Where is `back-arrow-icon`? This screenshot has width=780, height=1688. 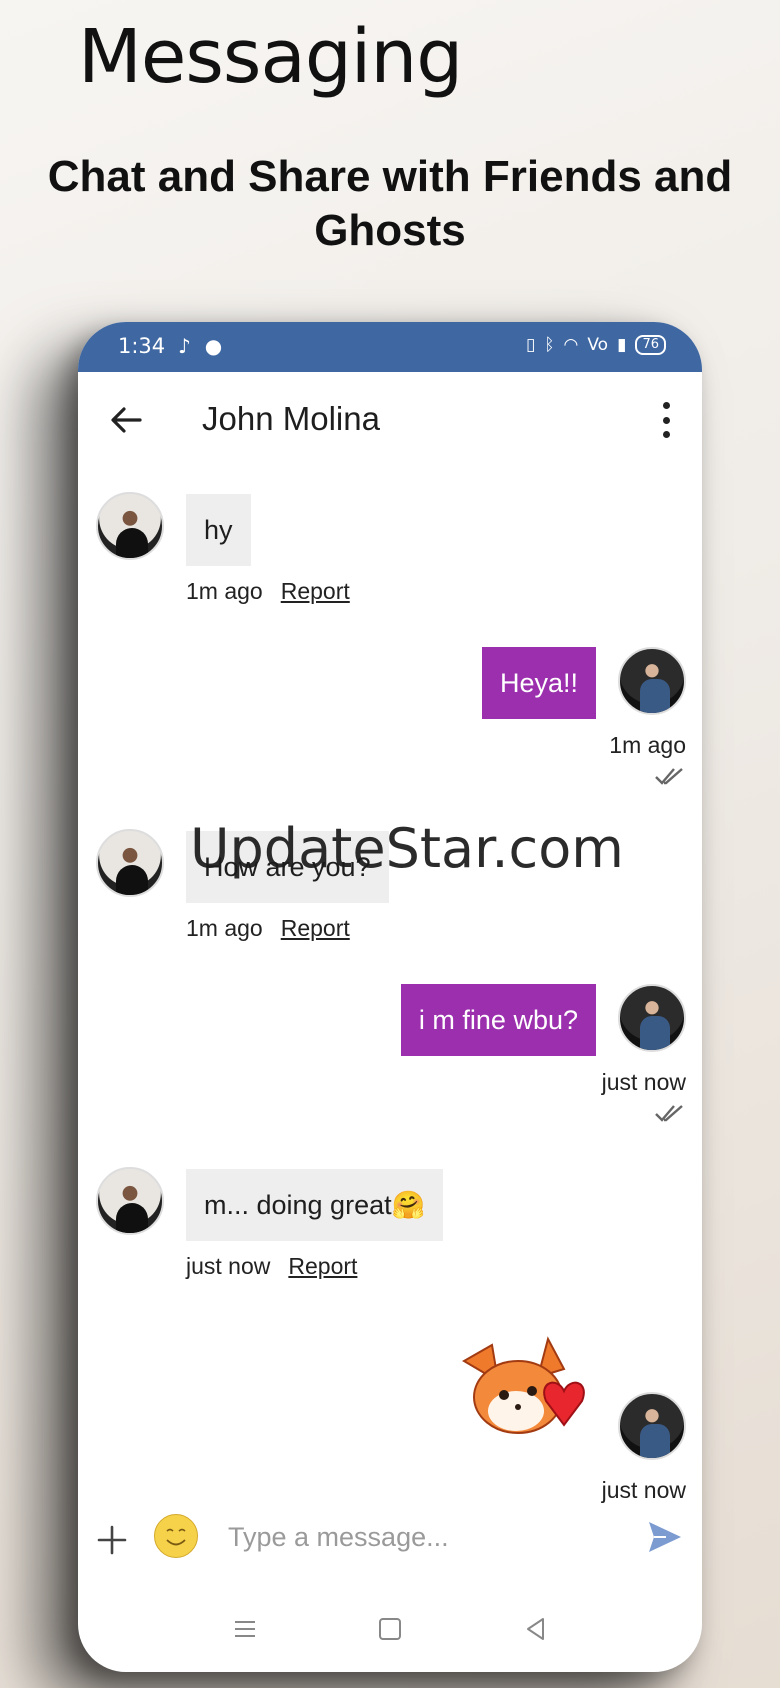
back-arrow-icon is located at coordinates (126, 420).